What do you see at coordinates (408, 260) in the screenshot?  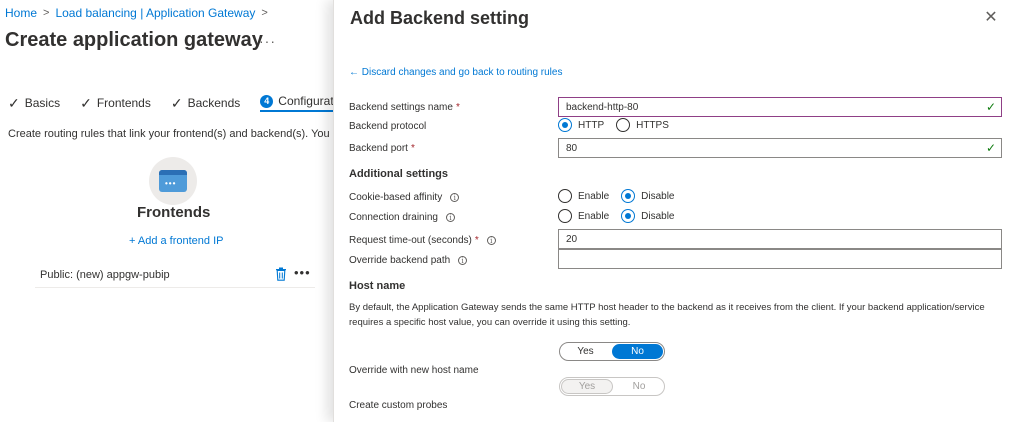 I see `override-backend-path-label: Override backend path i` at bounding box center [408, 260].